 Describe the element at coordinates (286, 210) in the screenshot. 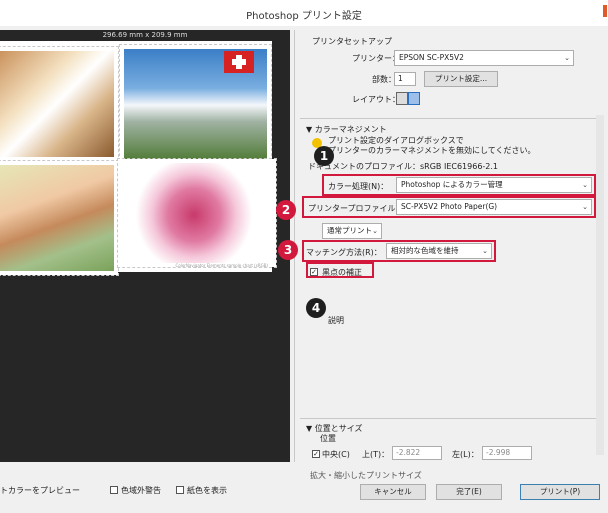

I see `step-badge-2: 2` at that location.